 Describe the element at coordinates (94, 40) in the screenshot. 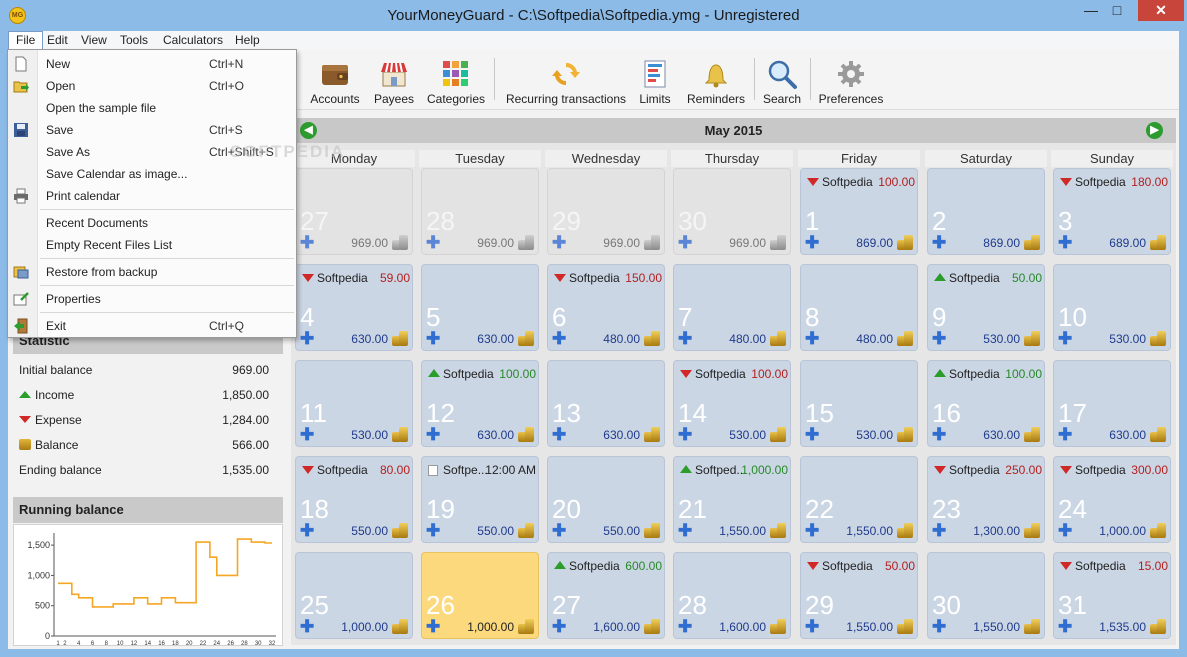

I see `menu-view: View` at that location.